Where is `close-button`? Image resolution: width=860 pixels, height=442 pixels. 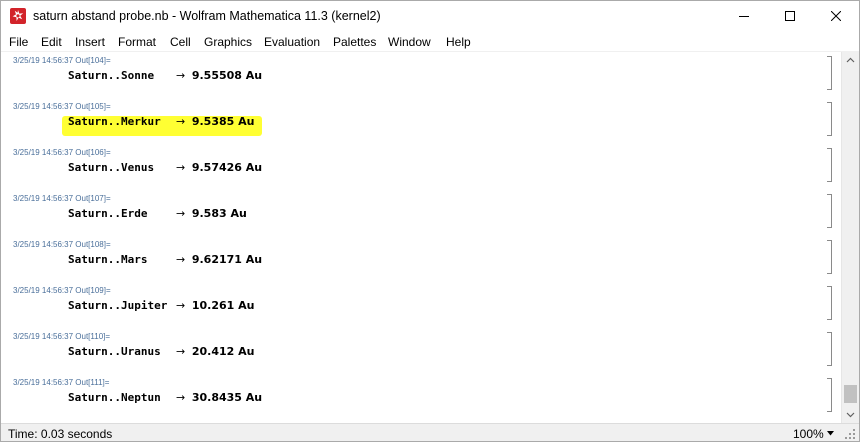 close-button is located at coordinates (836, 16).